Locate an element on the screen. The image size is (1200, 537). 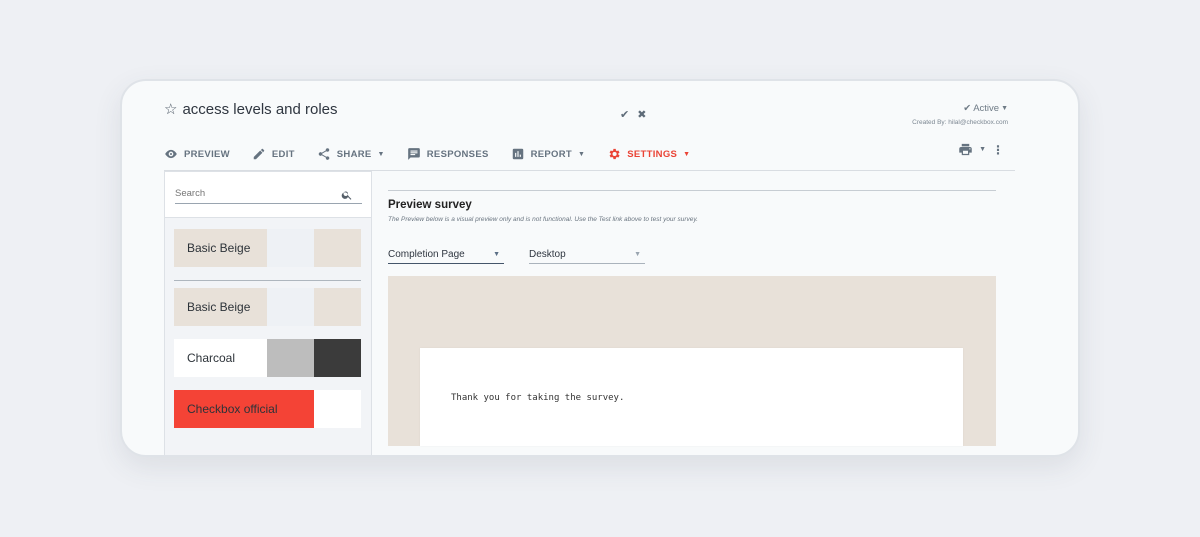
title-actions: ✔ ✖ is located at coordinates (633, 114).